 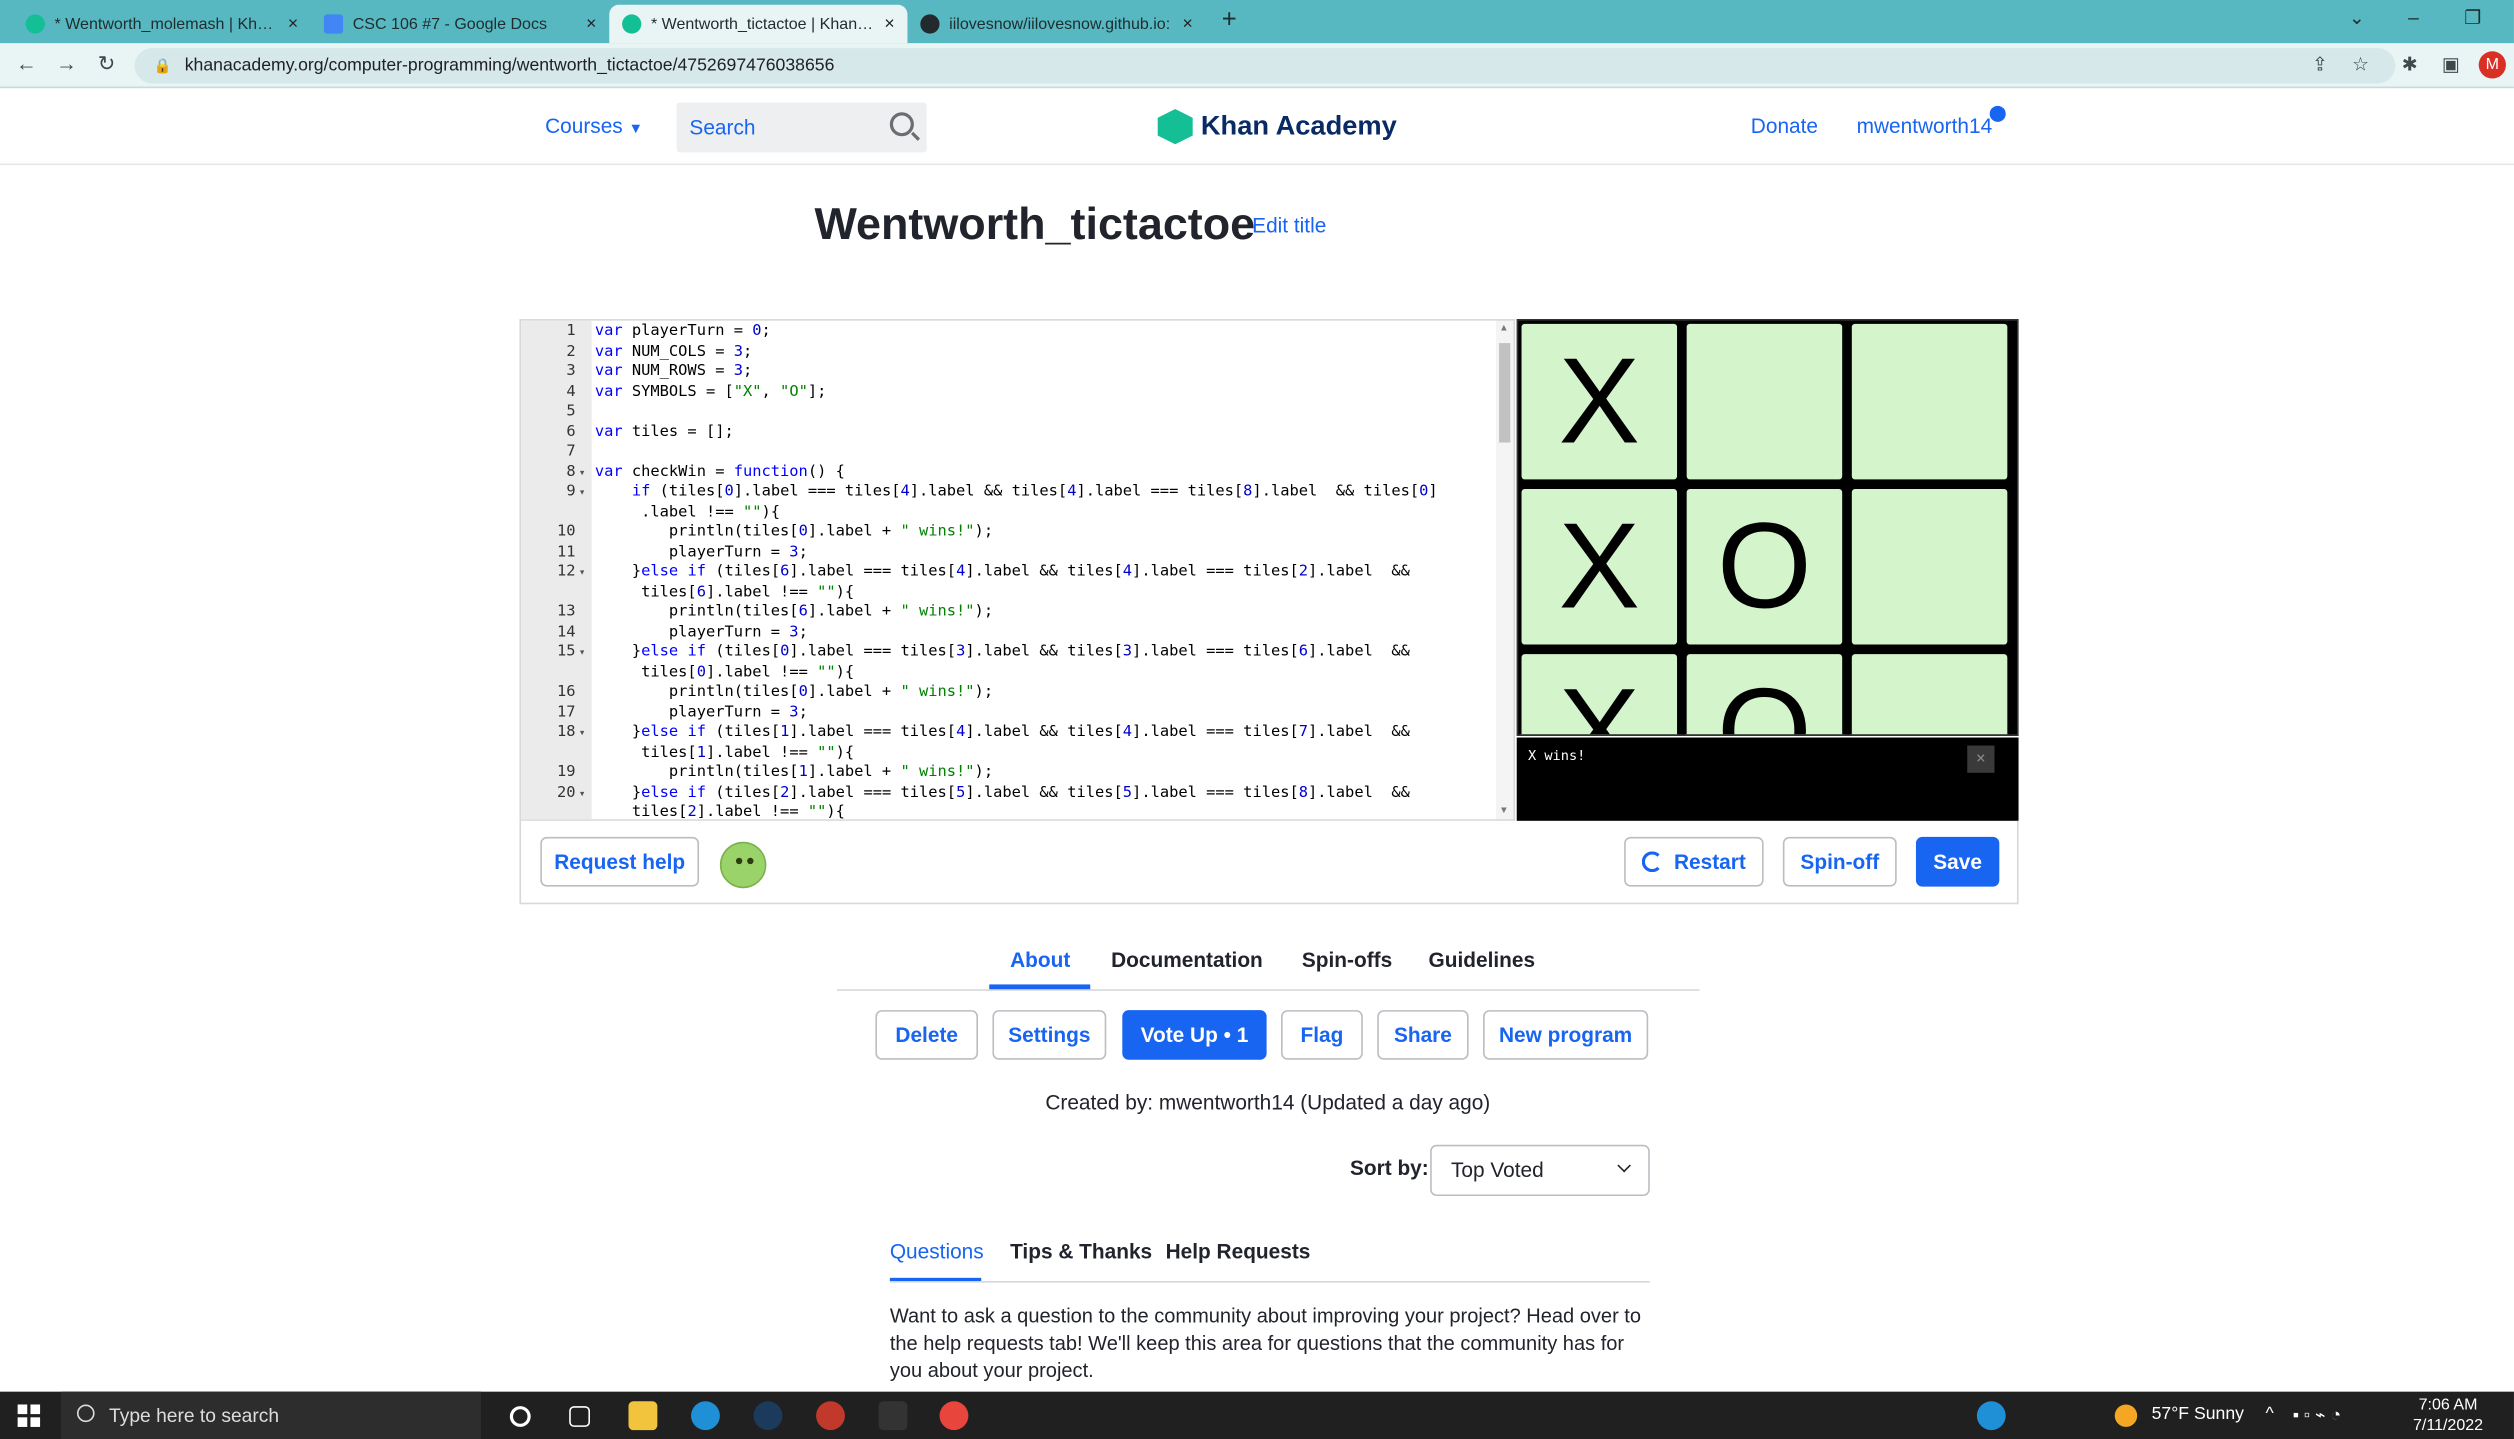 What do you see at coordinates (1784, 126) in the screenshot?
I see `donate-link: Donate` at bounding box center [1784, 126].